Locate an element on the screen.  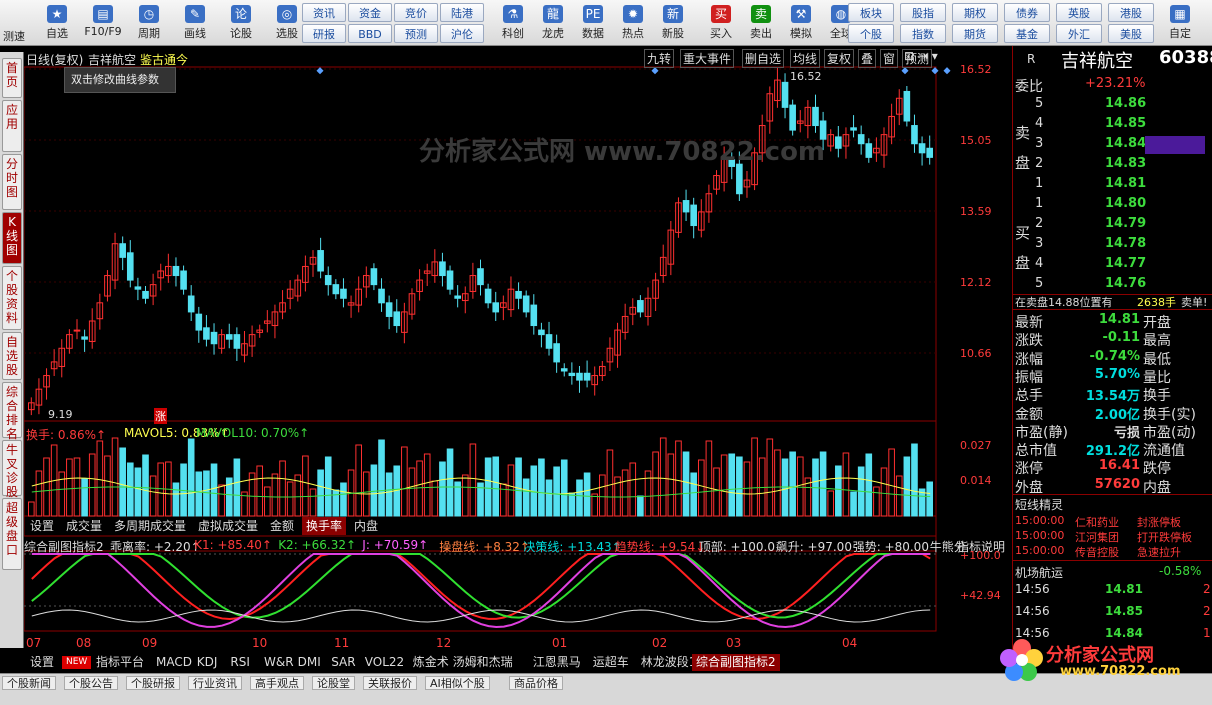
info-tab: 个股新闻 is located at coordinates (29, 683).